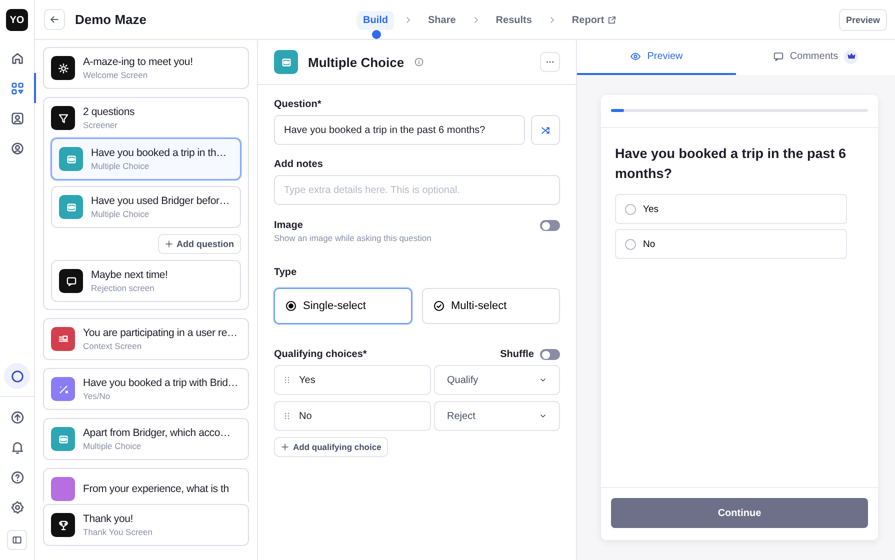 The width and height of the screenshot is (895, 560). I want to click on shuffle-icon, so click(545, 130).